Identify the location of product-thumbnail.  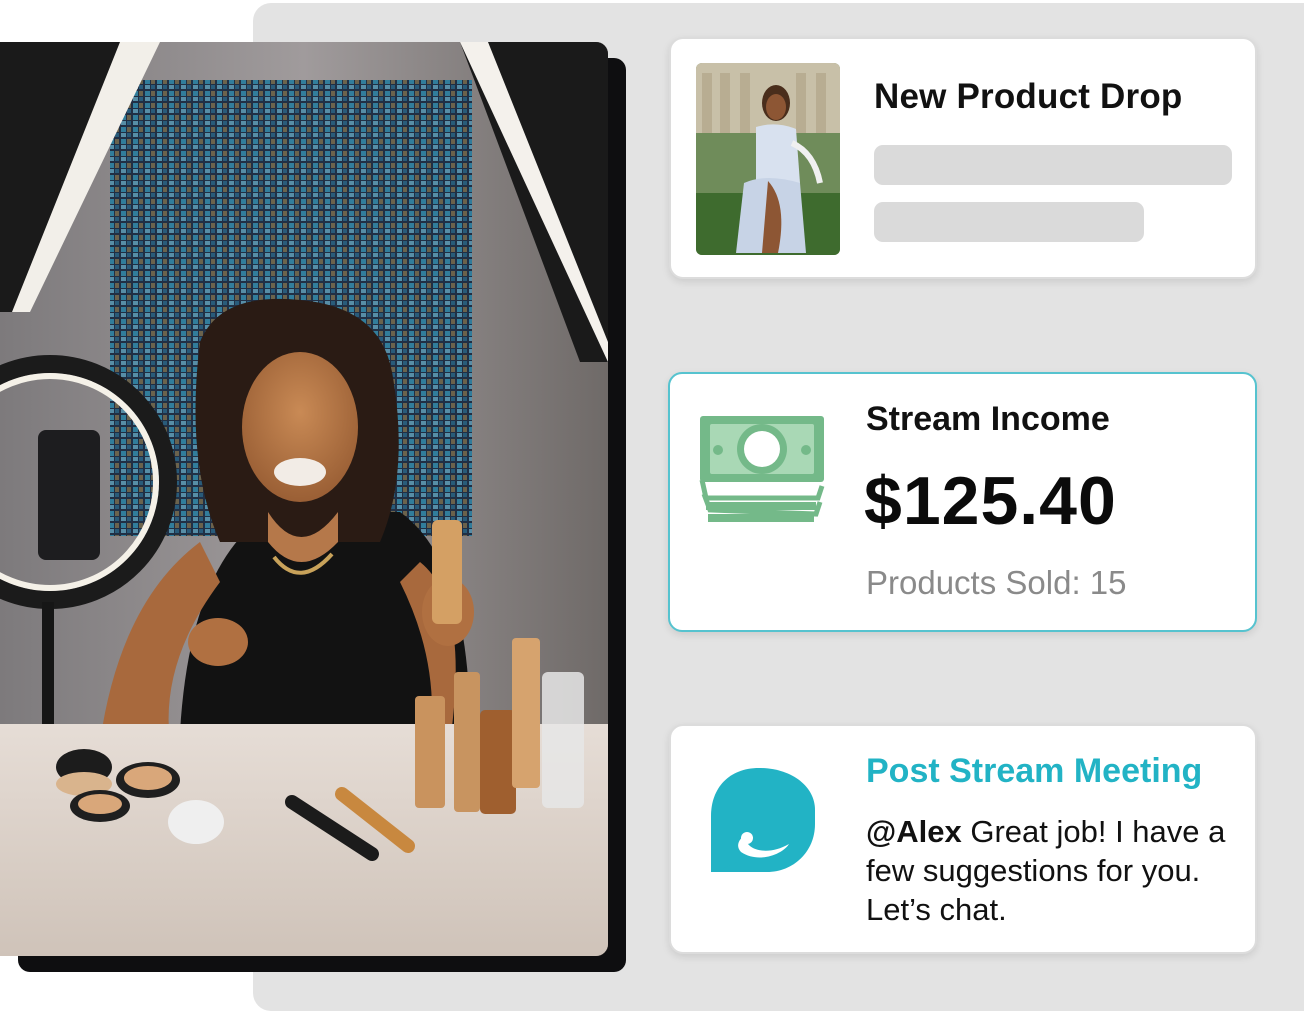
(768, 159).